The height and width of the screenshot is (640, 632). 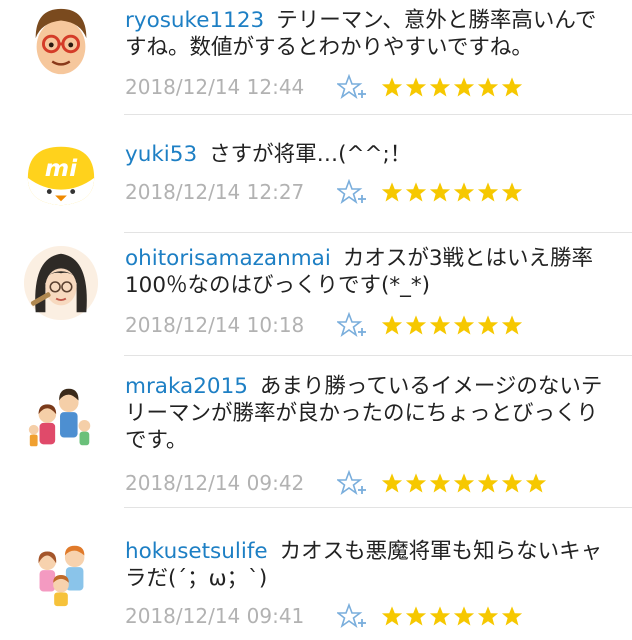 What do you see at coordinates (61, 42) in the screenshot?
I see `glasses-man-avatar` at bounding box center [61, 42].